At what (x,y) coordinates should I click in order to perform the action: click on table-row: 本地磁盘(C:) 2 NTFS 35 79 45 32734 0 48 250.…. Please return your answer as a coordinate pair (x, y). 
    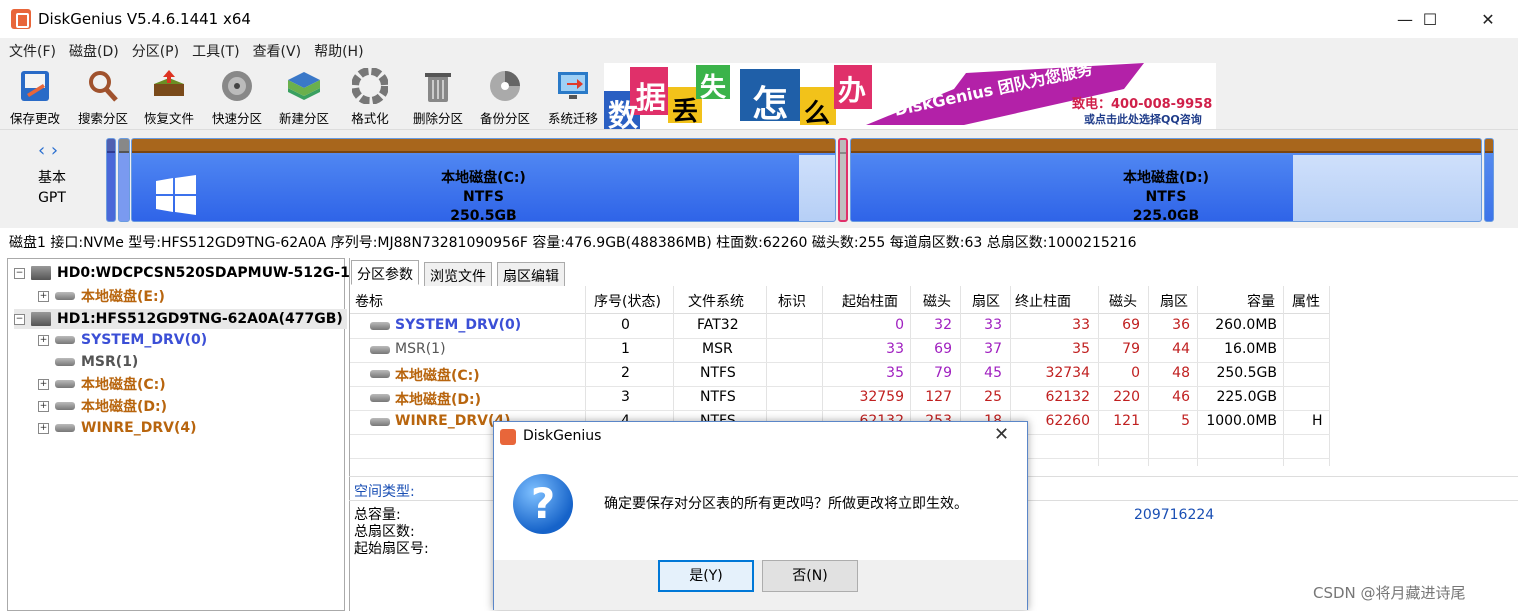
    Looking at the image, I should click on (840, 374).